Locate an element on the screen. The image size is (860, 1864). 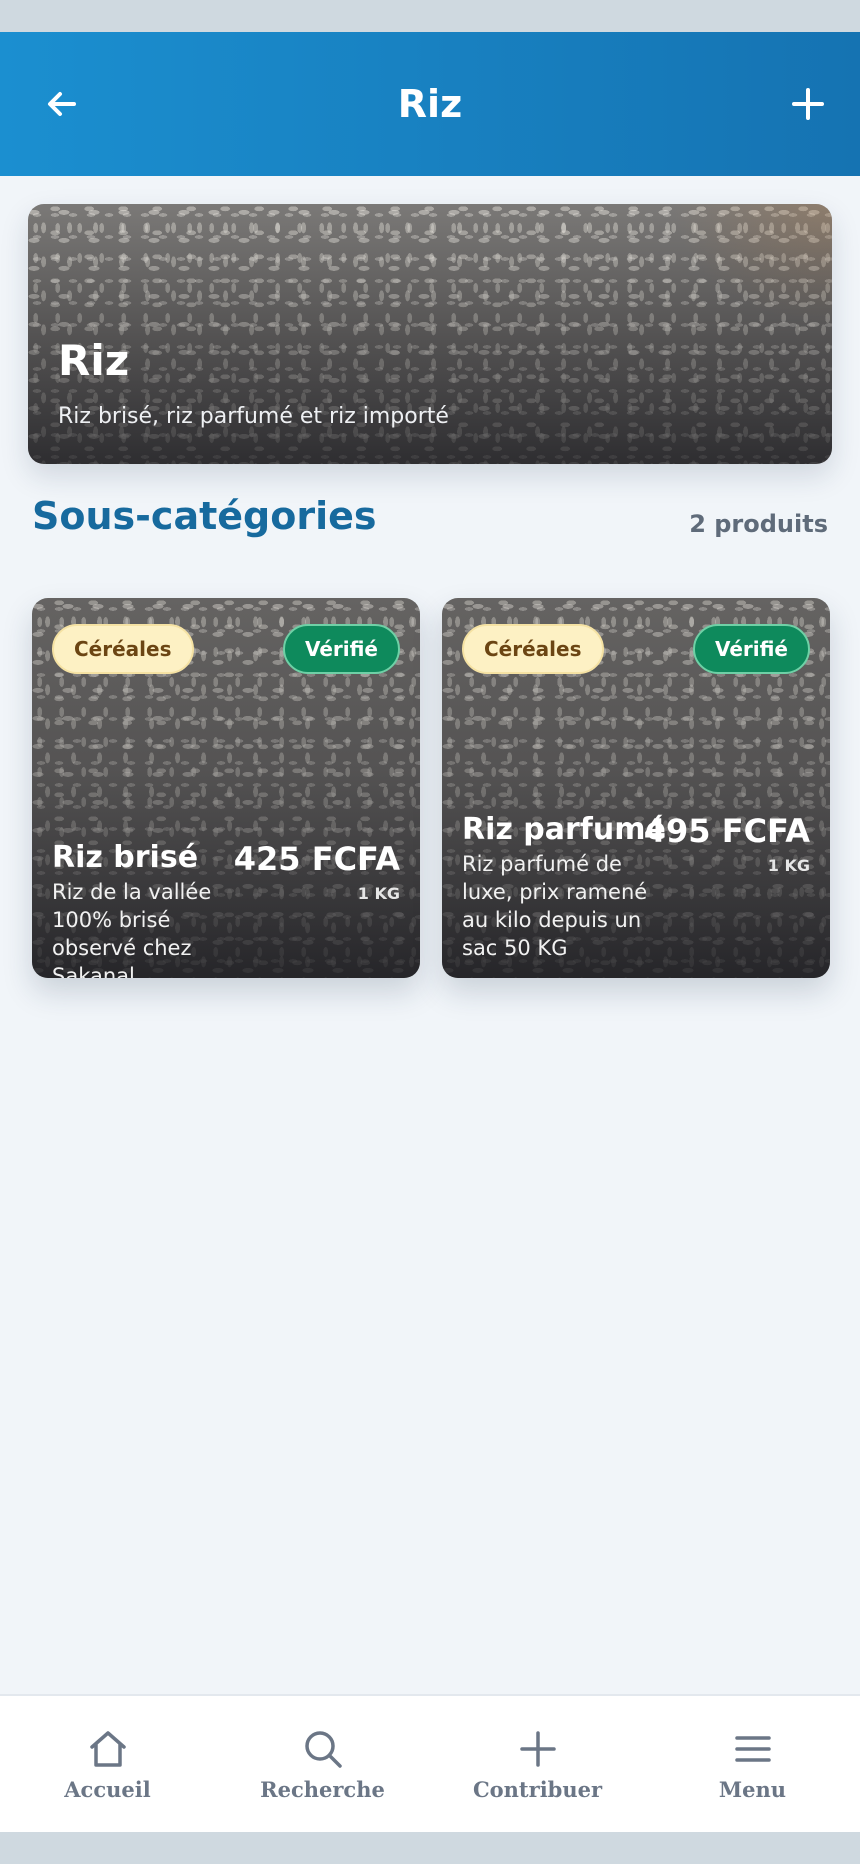
nav-label: Accueil is located at coordinates (107, 1789).